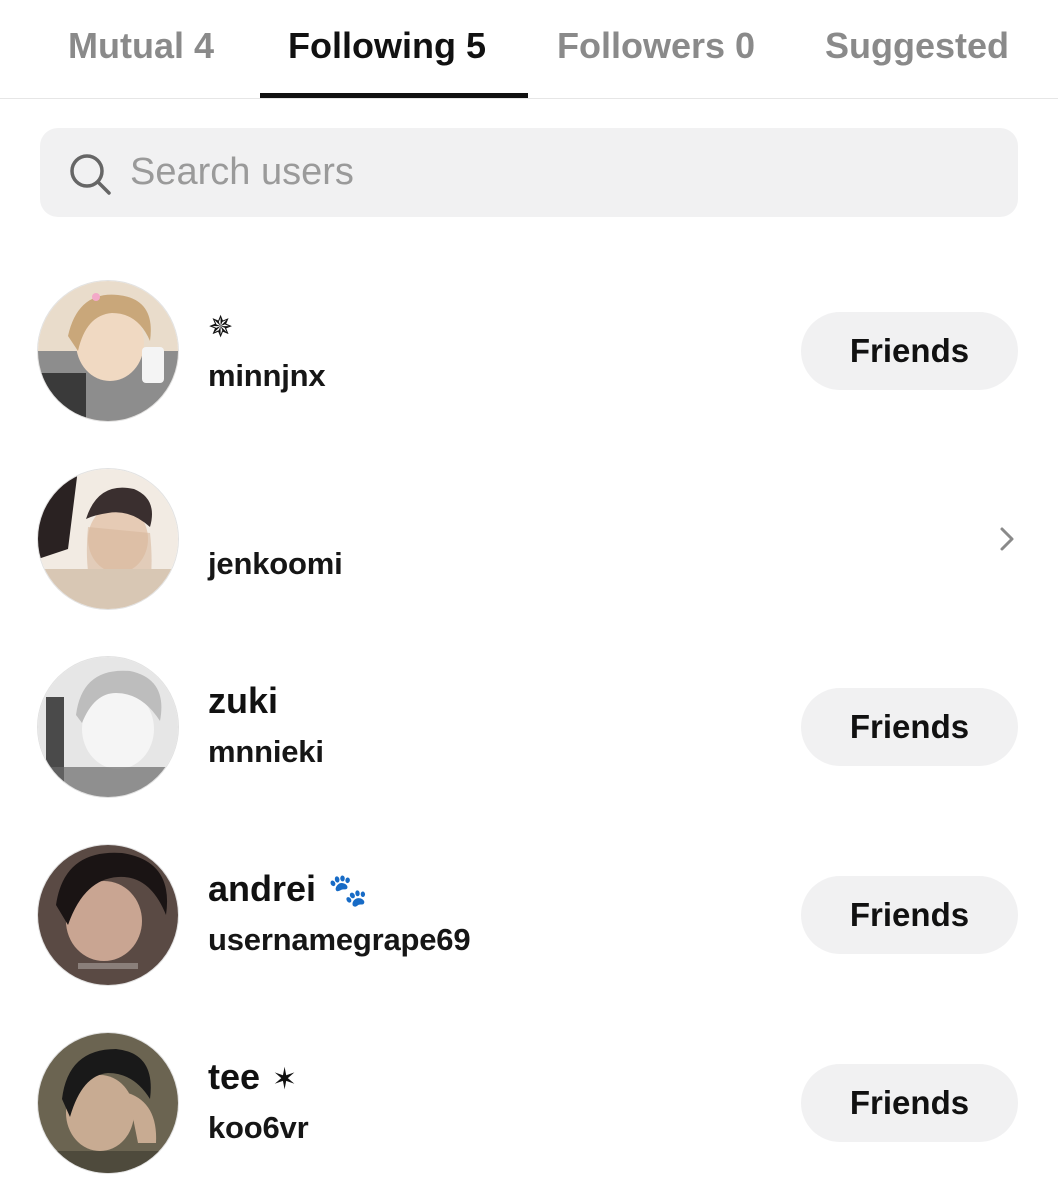 The height and width of the screenshot is (1200, 1058). What do you see at coordinates (394, 95) in the screenshot?
I see `active-tab-indicator` at bounding box center [394, 95].